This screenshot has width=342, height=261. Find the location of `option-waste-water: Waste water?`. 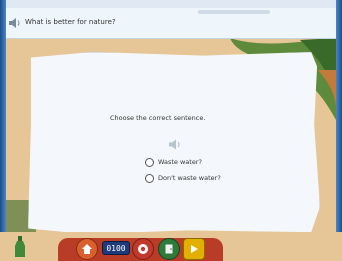

option-waste-water: Waste water? is located at coordinates (173, 162).